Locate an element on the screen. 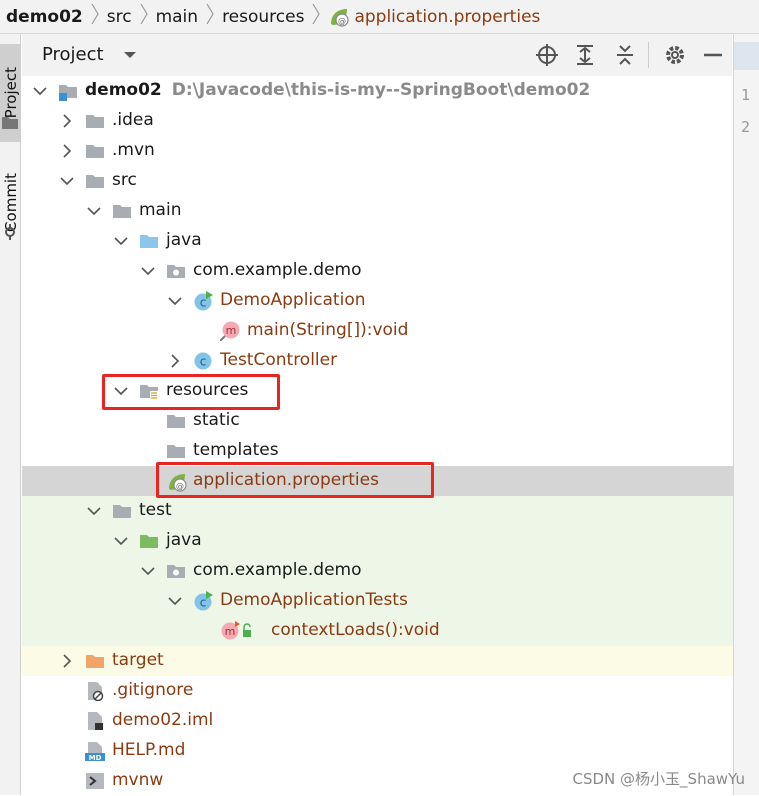 This screenshot has width=759, height=796. spring-properties-icon: @ is located at coordinates (339, 17).